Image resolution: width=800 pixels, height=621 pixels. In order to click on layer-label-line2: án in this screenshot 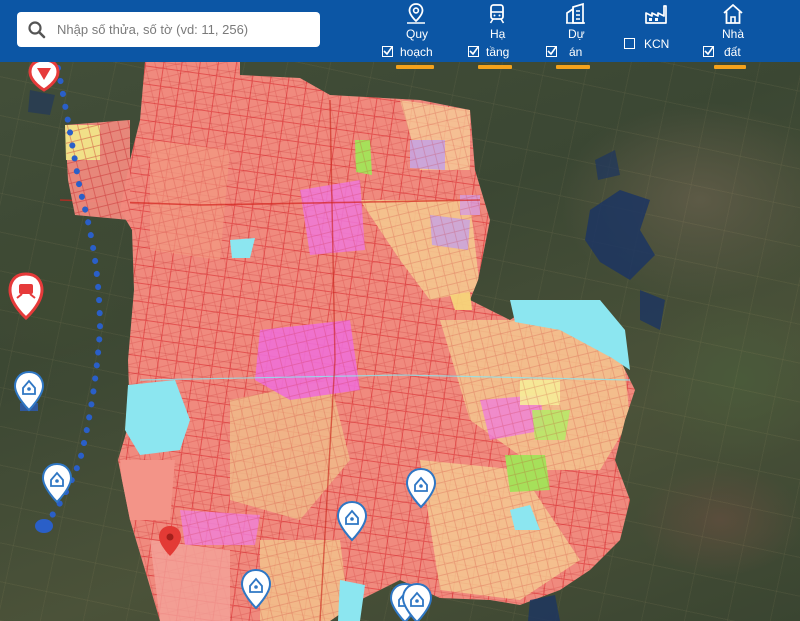, I will do `click(576, 52)`.